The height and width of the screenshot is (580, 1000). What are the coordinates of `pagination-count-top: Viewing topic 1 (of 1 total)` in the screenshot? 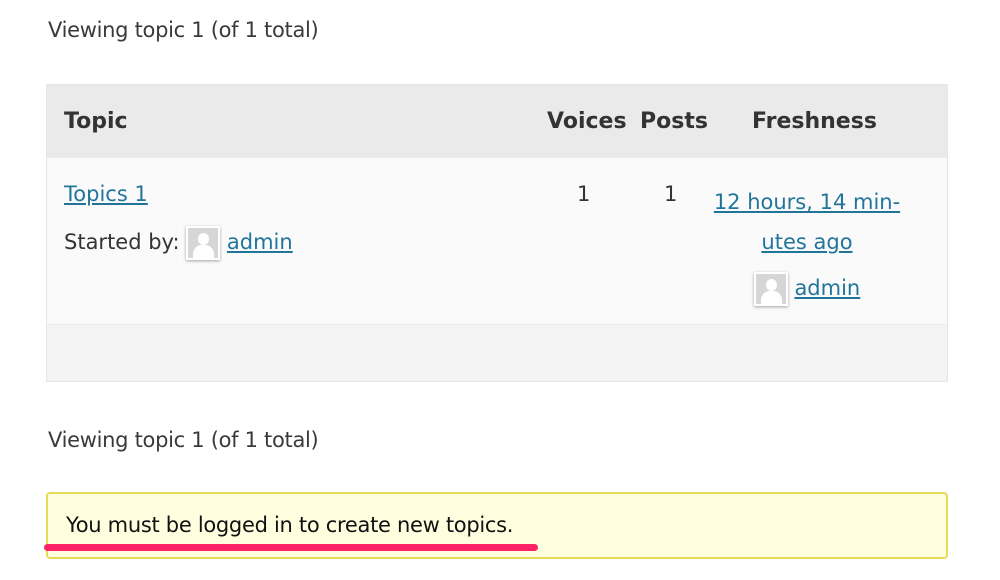 It's located at (183, 30).